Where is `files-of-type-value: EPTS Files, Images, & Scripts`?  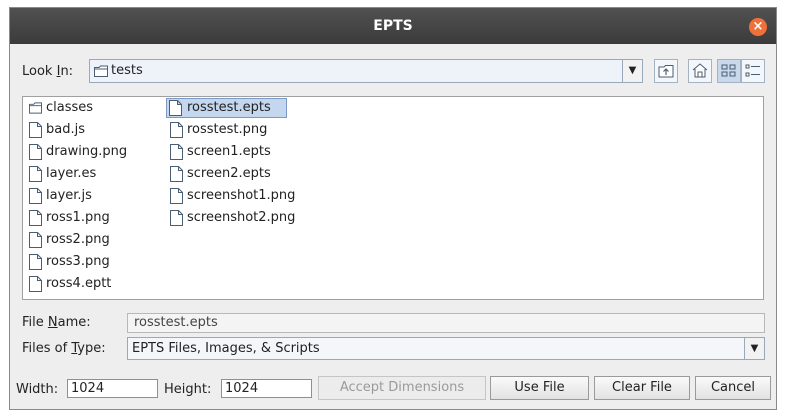
files-of-type-value: EPTS Files, Images, & Scripts is located at coordinates (226, 348).